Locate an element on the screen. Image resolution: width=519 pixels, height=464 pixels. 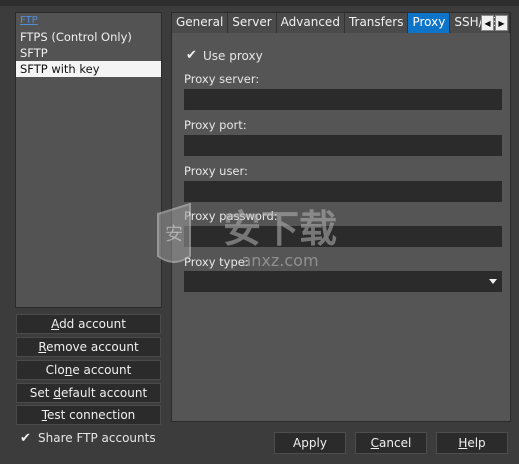
tab-server: Server is located at coordinates (252, 23).